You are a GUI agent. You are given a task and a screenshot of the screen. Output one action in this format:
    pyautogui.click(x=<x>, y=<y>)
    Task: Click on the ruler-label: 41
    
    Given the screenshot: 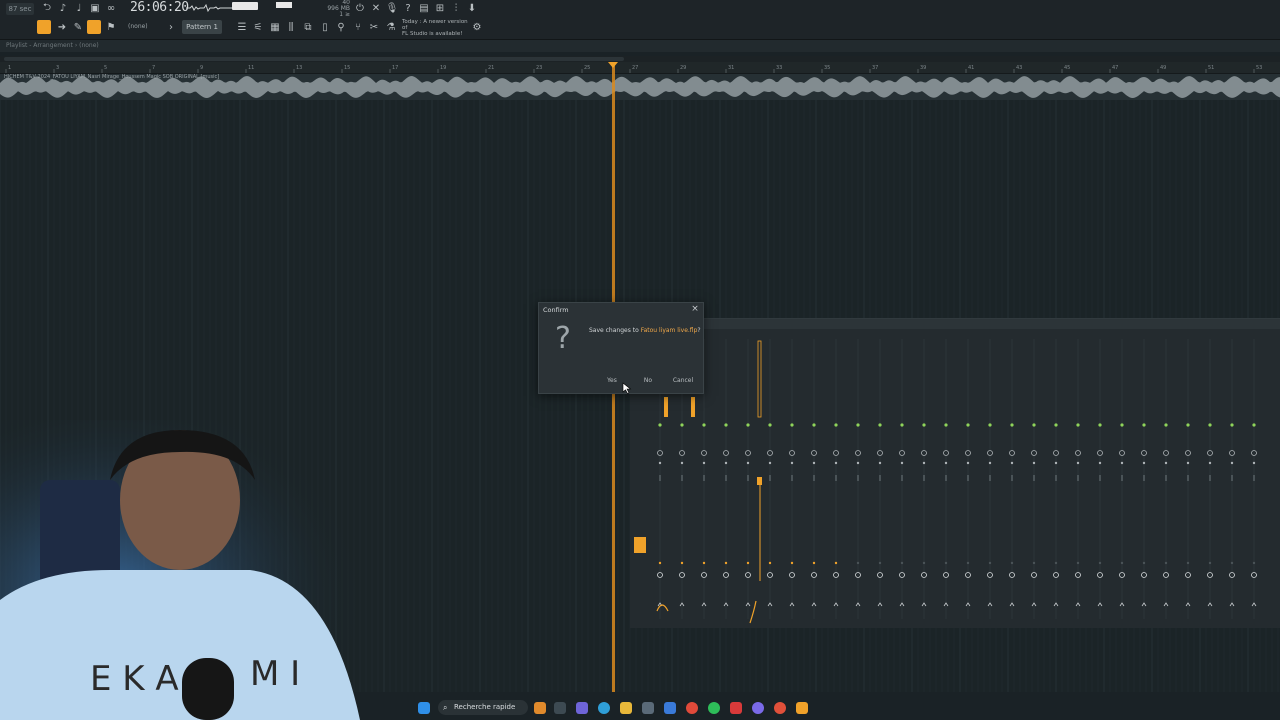 What is the action you would take?
    pyautogui.click(x=971, y=68)
    